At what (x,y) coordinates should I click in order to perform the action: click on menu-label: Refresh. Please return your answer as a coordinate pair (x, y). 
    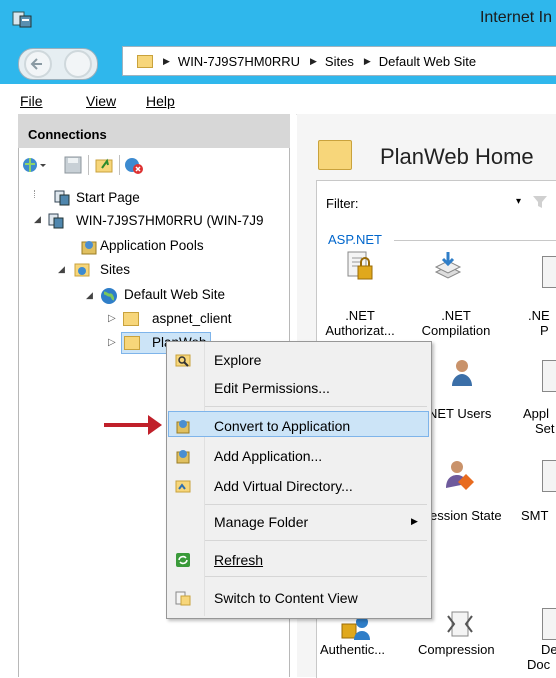
    Looking at the image, I should click on (239, 560).